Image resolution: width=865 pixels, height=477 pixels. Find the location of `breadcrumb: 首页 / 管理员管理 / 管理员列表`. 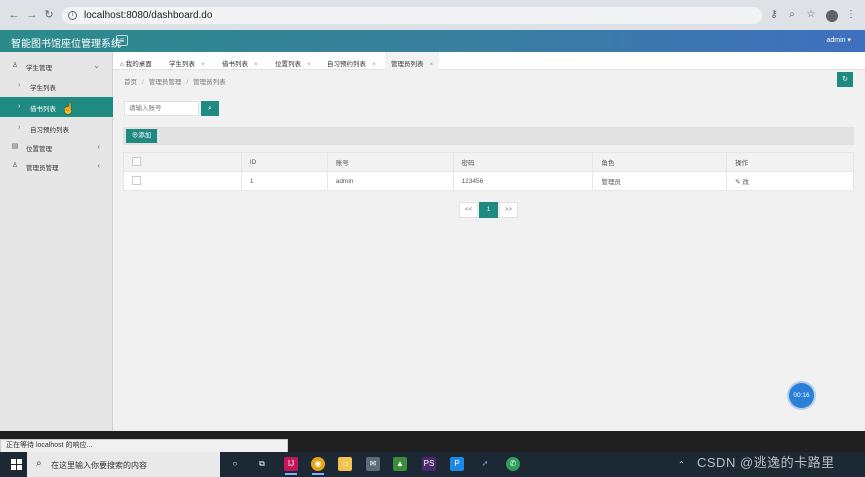

breadcrumb: 首页 / 管理员管理 / 管理员列表 is located at coordinates (175, 82).